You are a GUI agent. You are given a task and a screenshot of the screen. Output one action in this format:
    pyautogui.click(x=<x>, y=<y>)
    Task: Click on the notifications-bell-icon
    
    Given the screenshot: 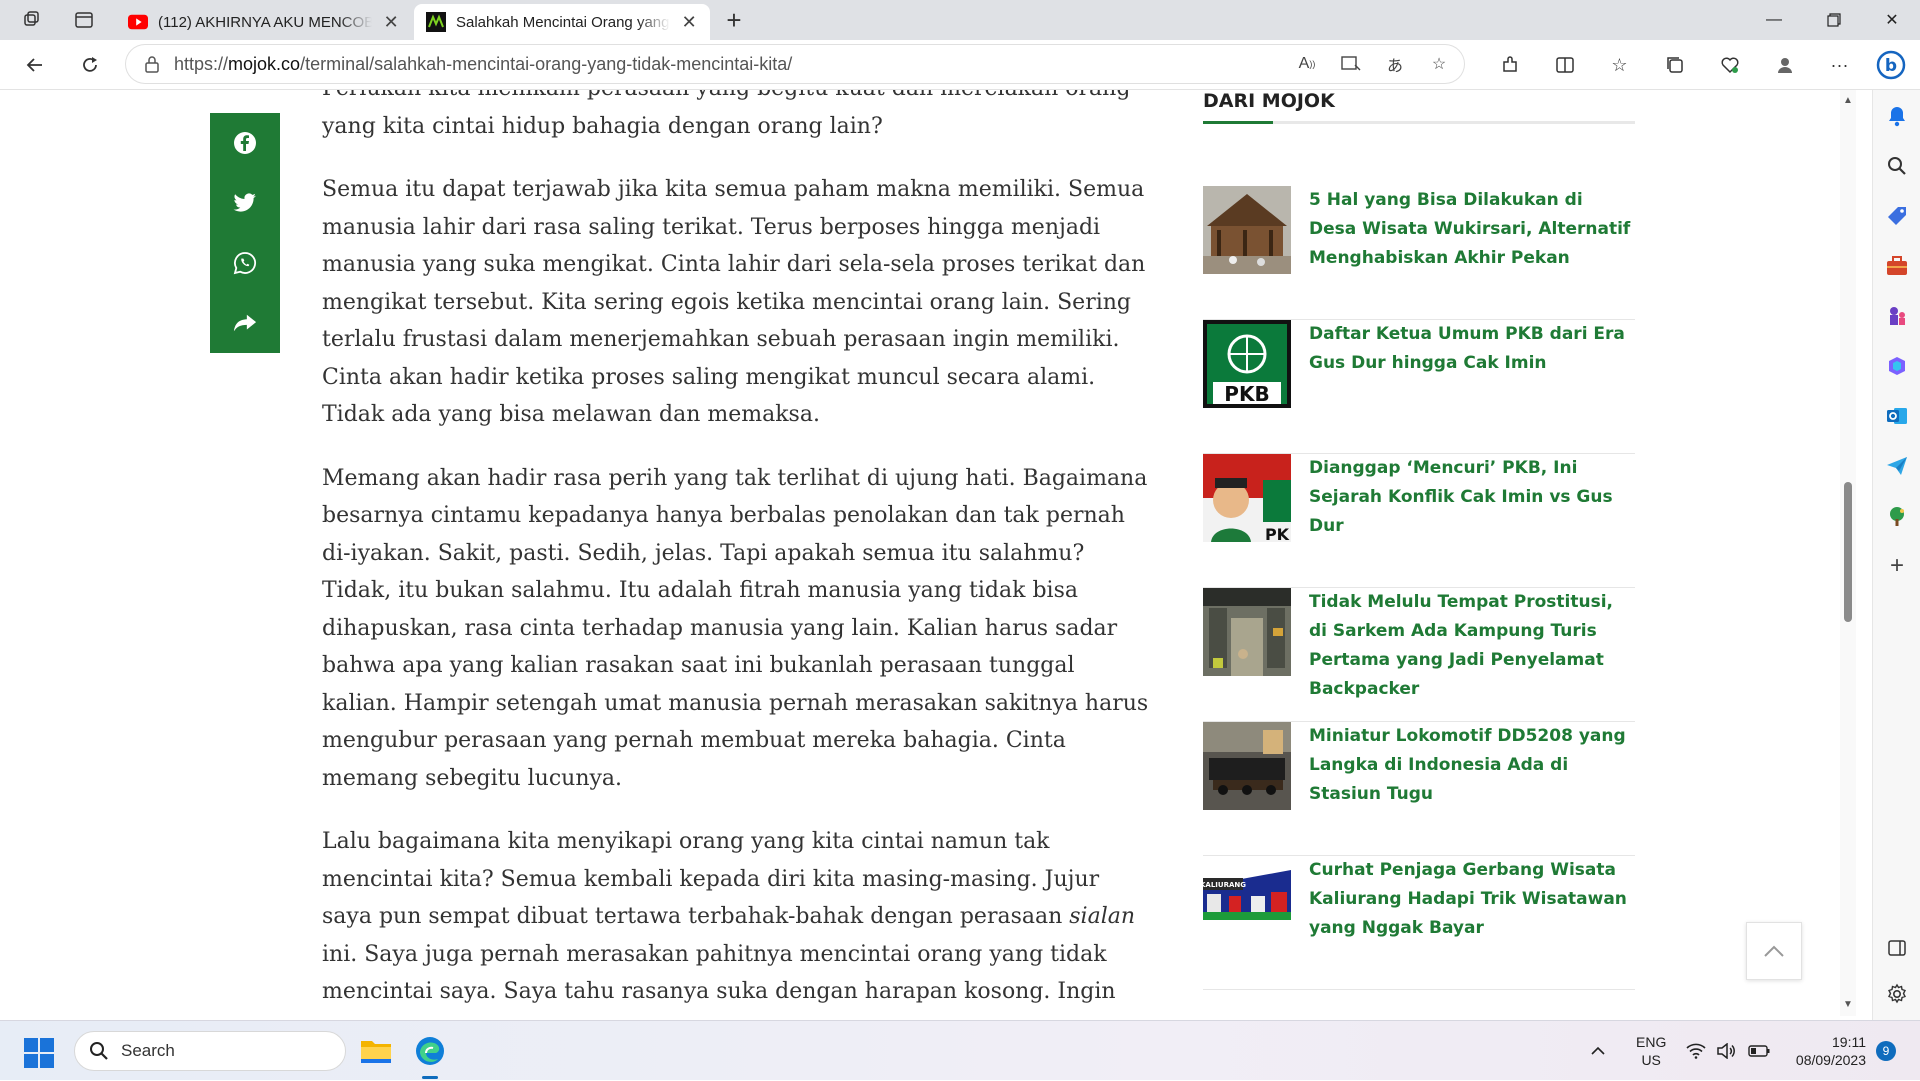 What is the action you would take?
    pyautogui.click(x=1897, y=116)
    